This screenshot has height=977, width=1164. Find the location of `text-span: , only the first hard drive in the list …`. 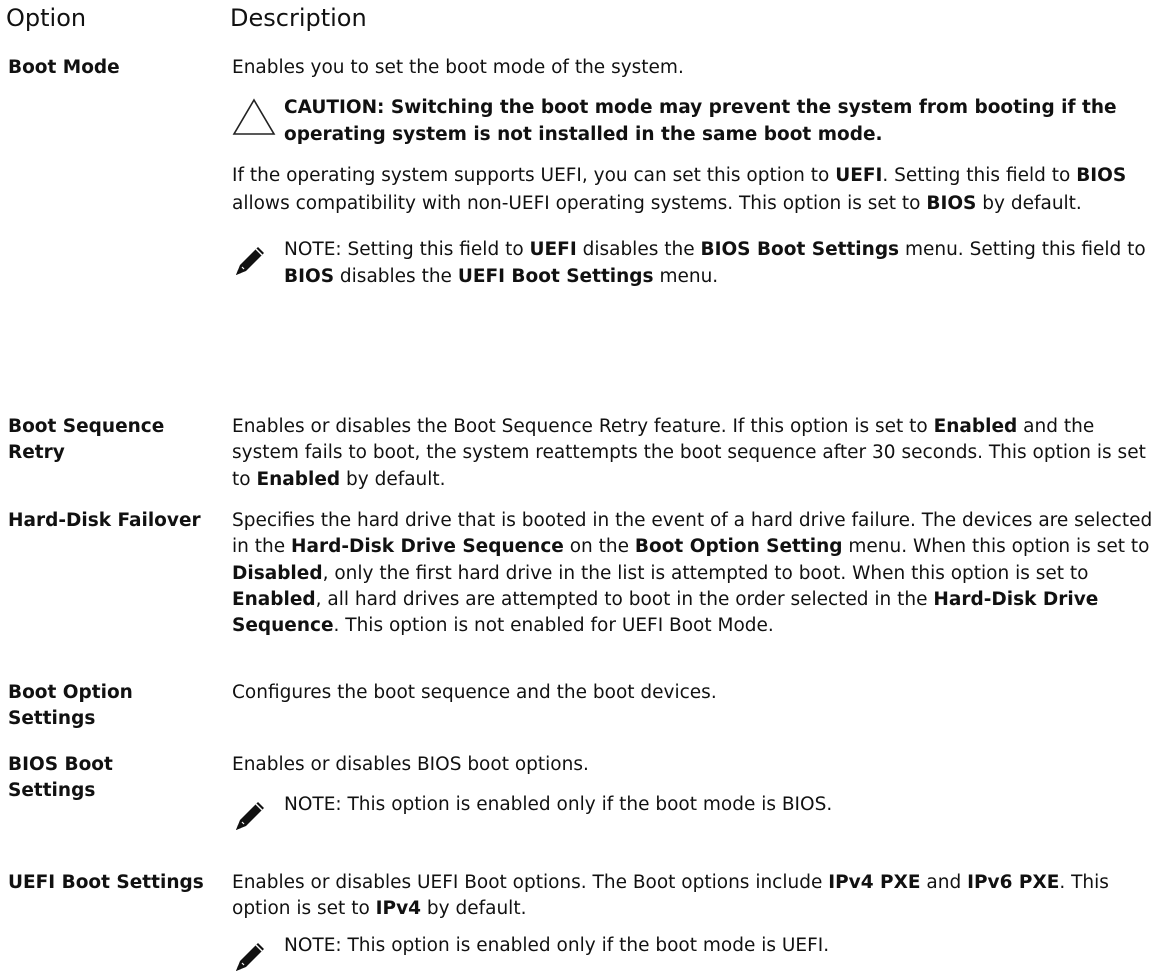

text-span: , only the first hard drive in the list … is located at coordinates (705, 573).